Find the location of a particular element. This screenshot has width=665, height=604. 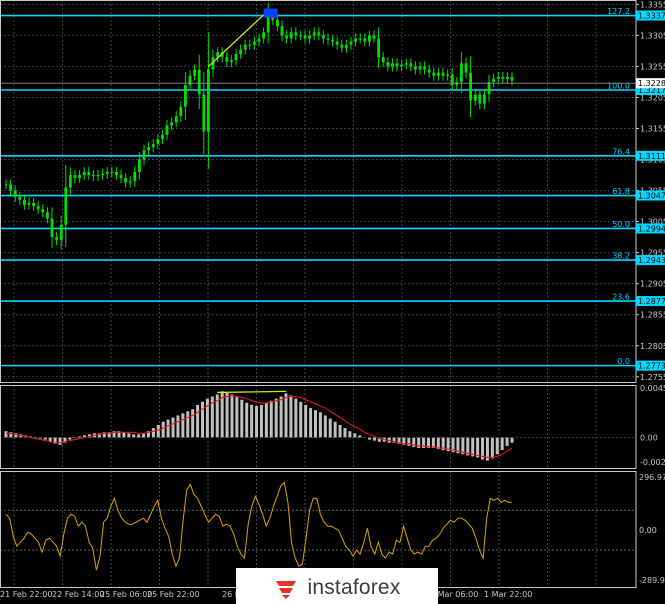

instaforex-logo: instaforex is located at coordinates (337, 586).